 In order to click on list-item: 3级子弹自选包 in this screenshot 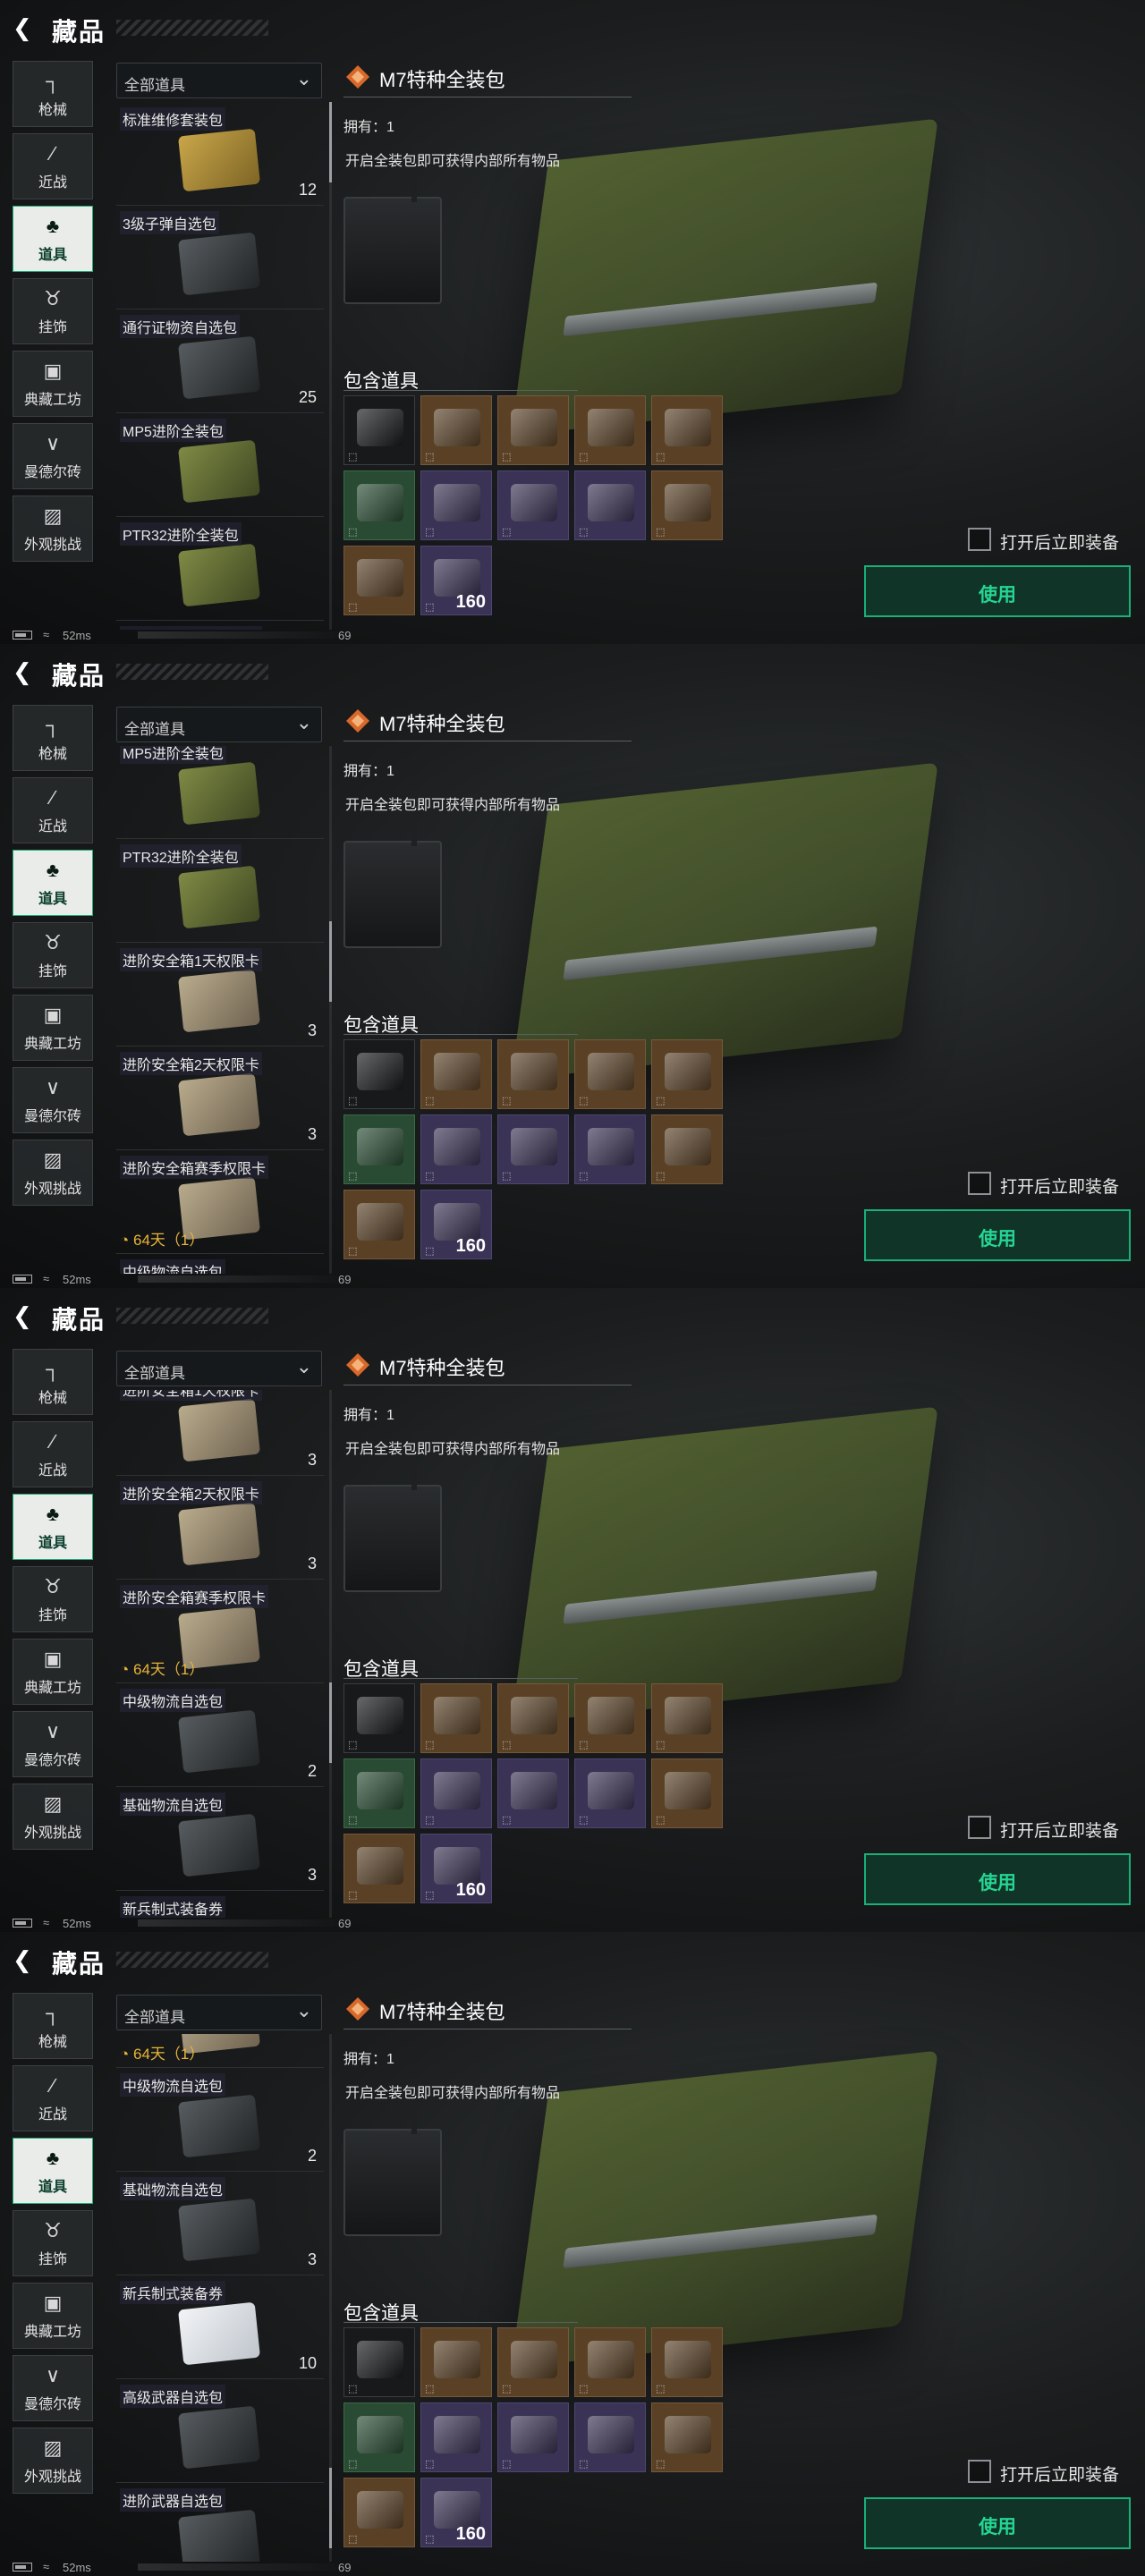, I will do `click(220, 257)`.